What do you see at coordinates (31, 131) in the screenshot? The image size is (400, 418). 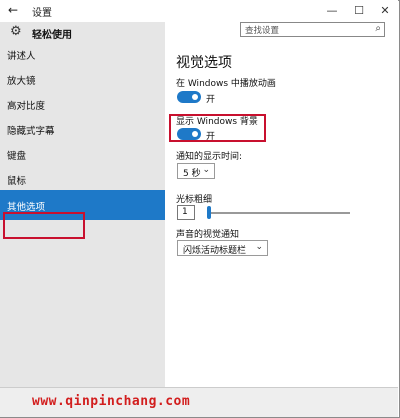 I see `sidebar-item-label: 隐藏式字幕` at bounding box center [31, 131].